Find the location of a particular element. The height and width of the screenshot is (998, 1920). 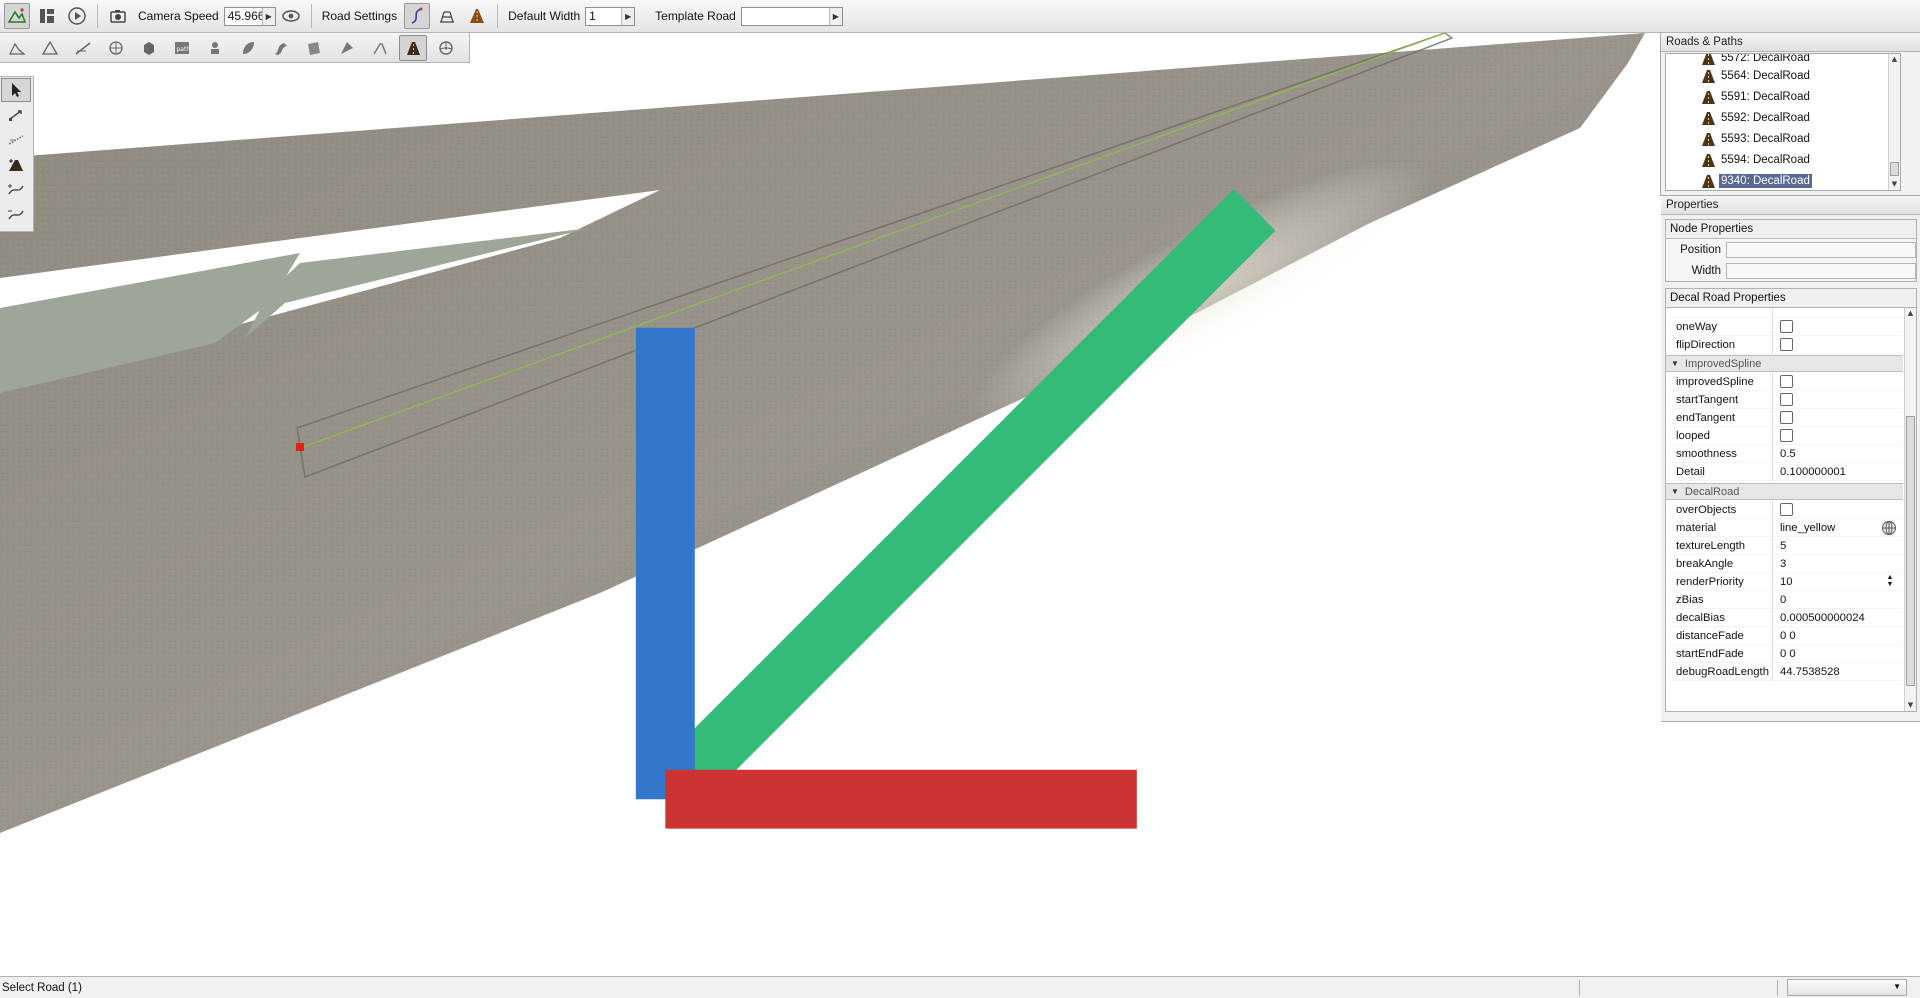

smoothness-value: 0.5 is located at coordinates (1838, 454).